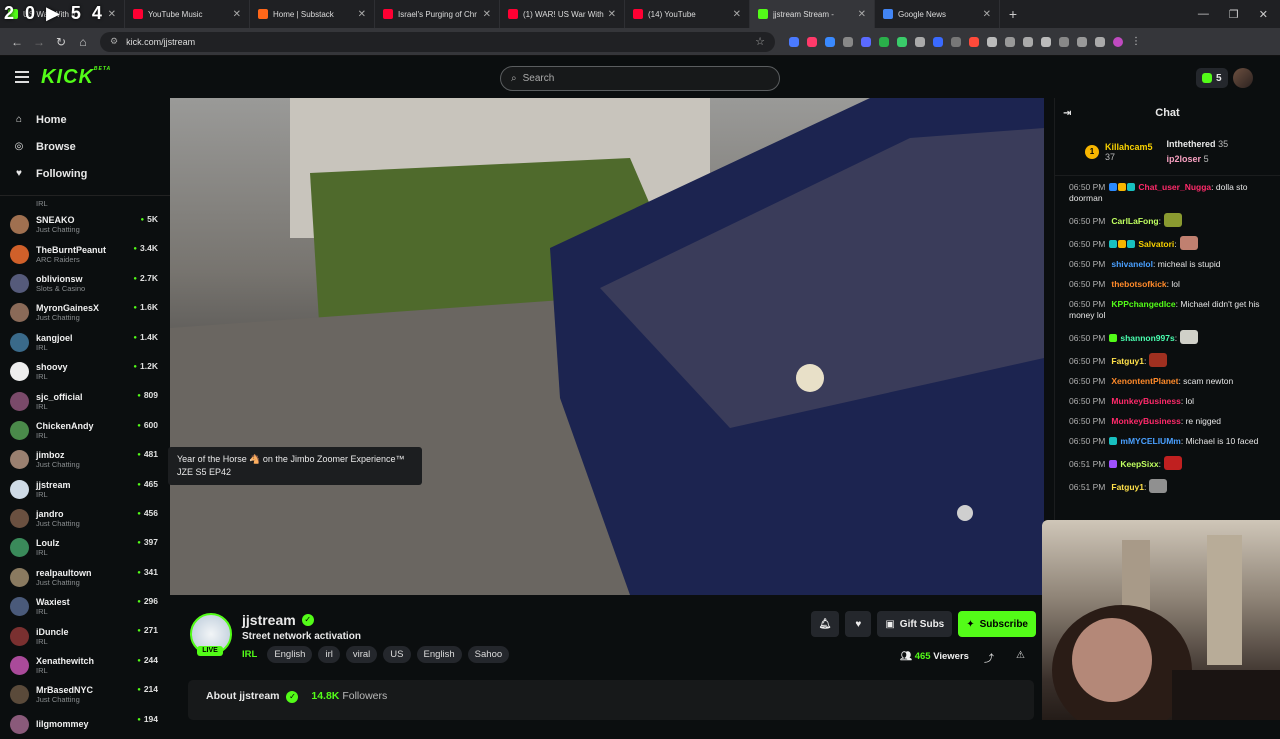 This screenshot has height=739, width=1280. What do you see at coordinates (1134, 221) in the screenshot?
I see `message-username: CarlLaFong` at bounding box center [1134, 221].